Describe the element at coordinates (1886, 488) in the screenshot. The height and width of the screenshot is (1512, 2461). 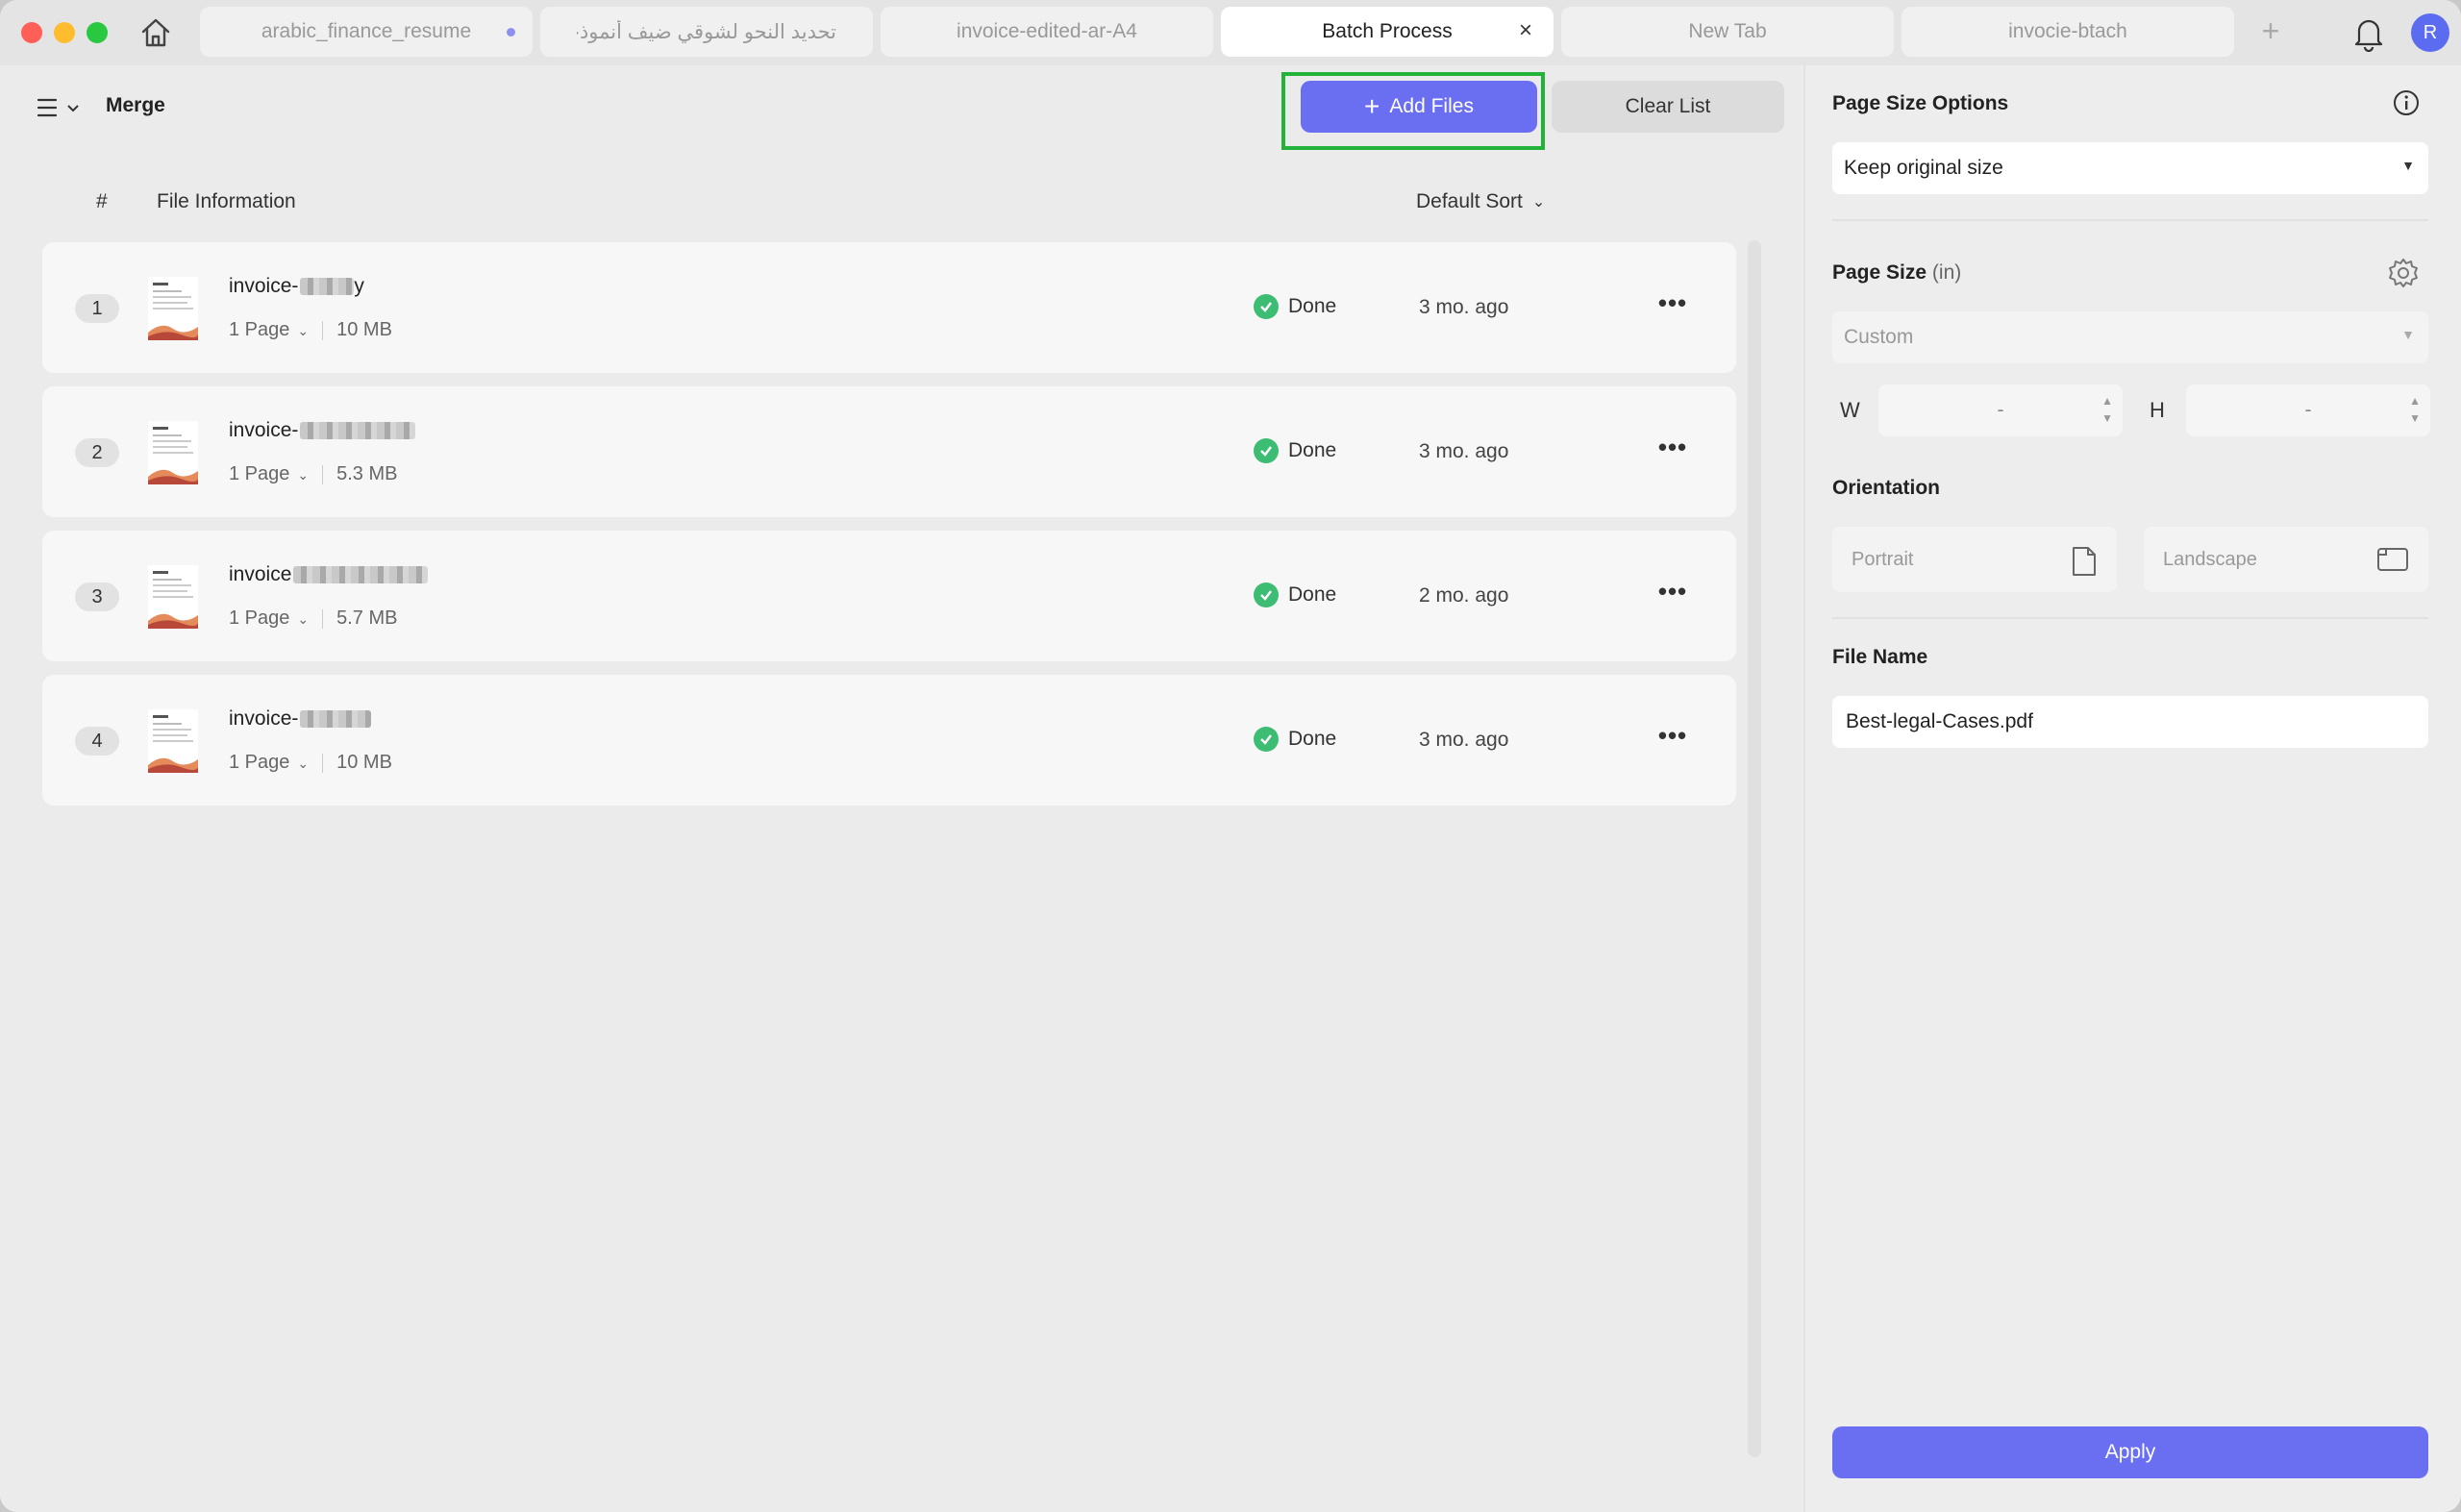
I see `orientation-label: Orientation` at that location.